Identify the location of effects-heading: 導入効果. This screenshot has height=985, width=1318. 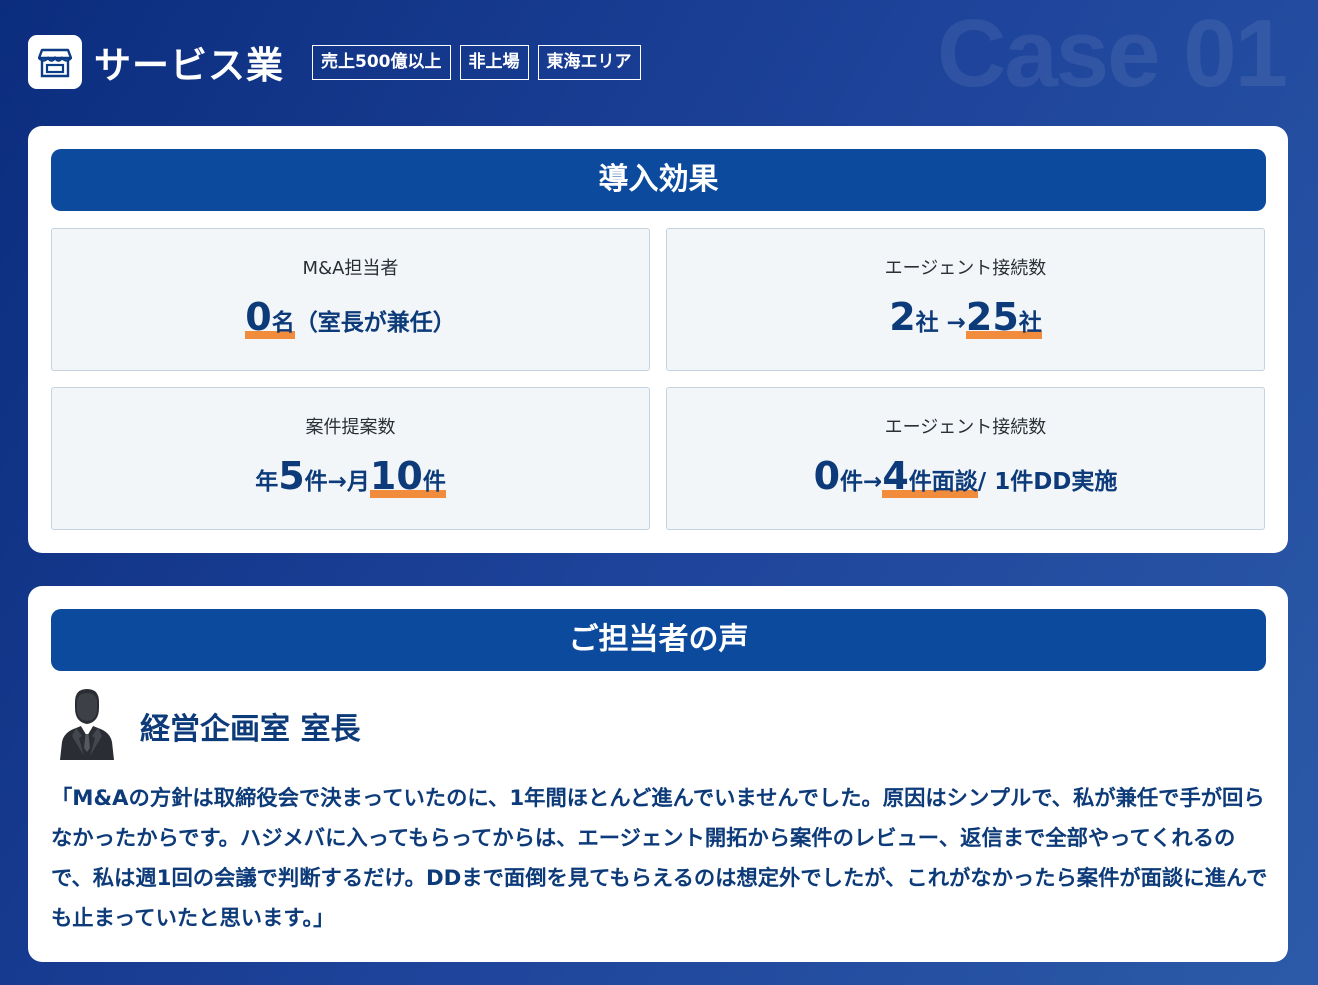
(658, 180).